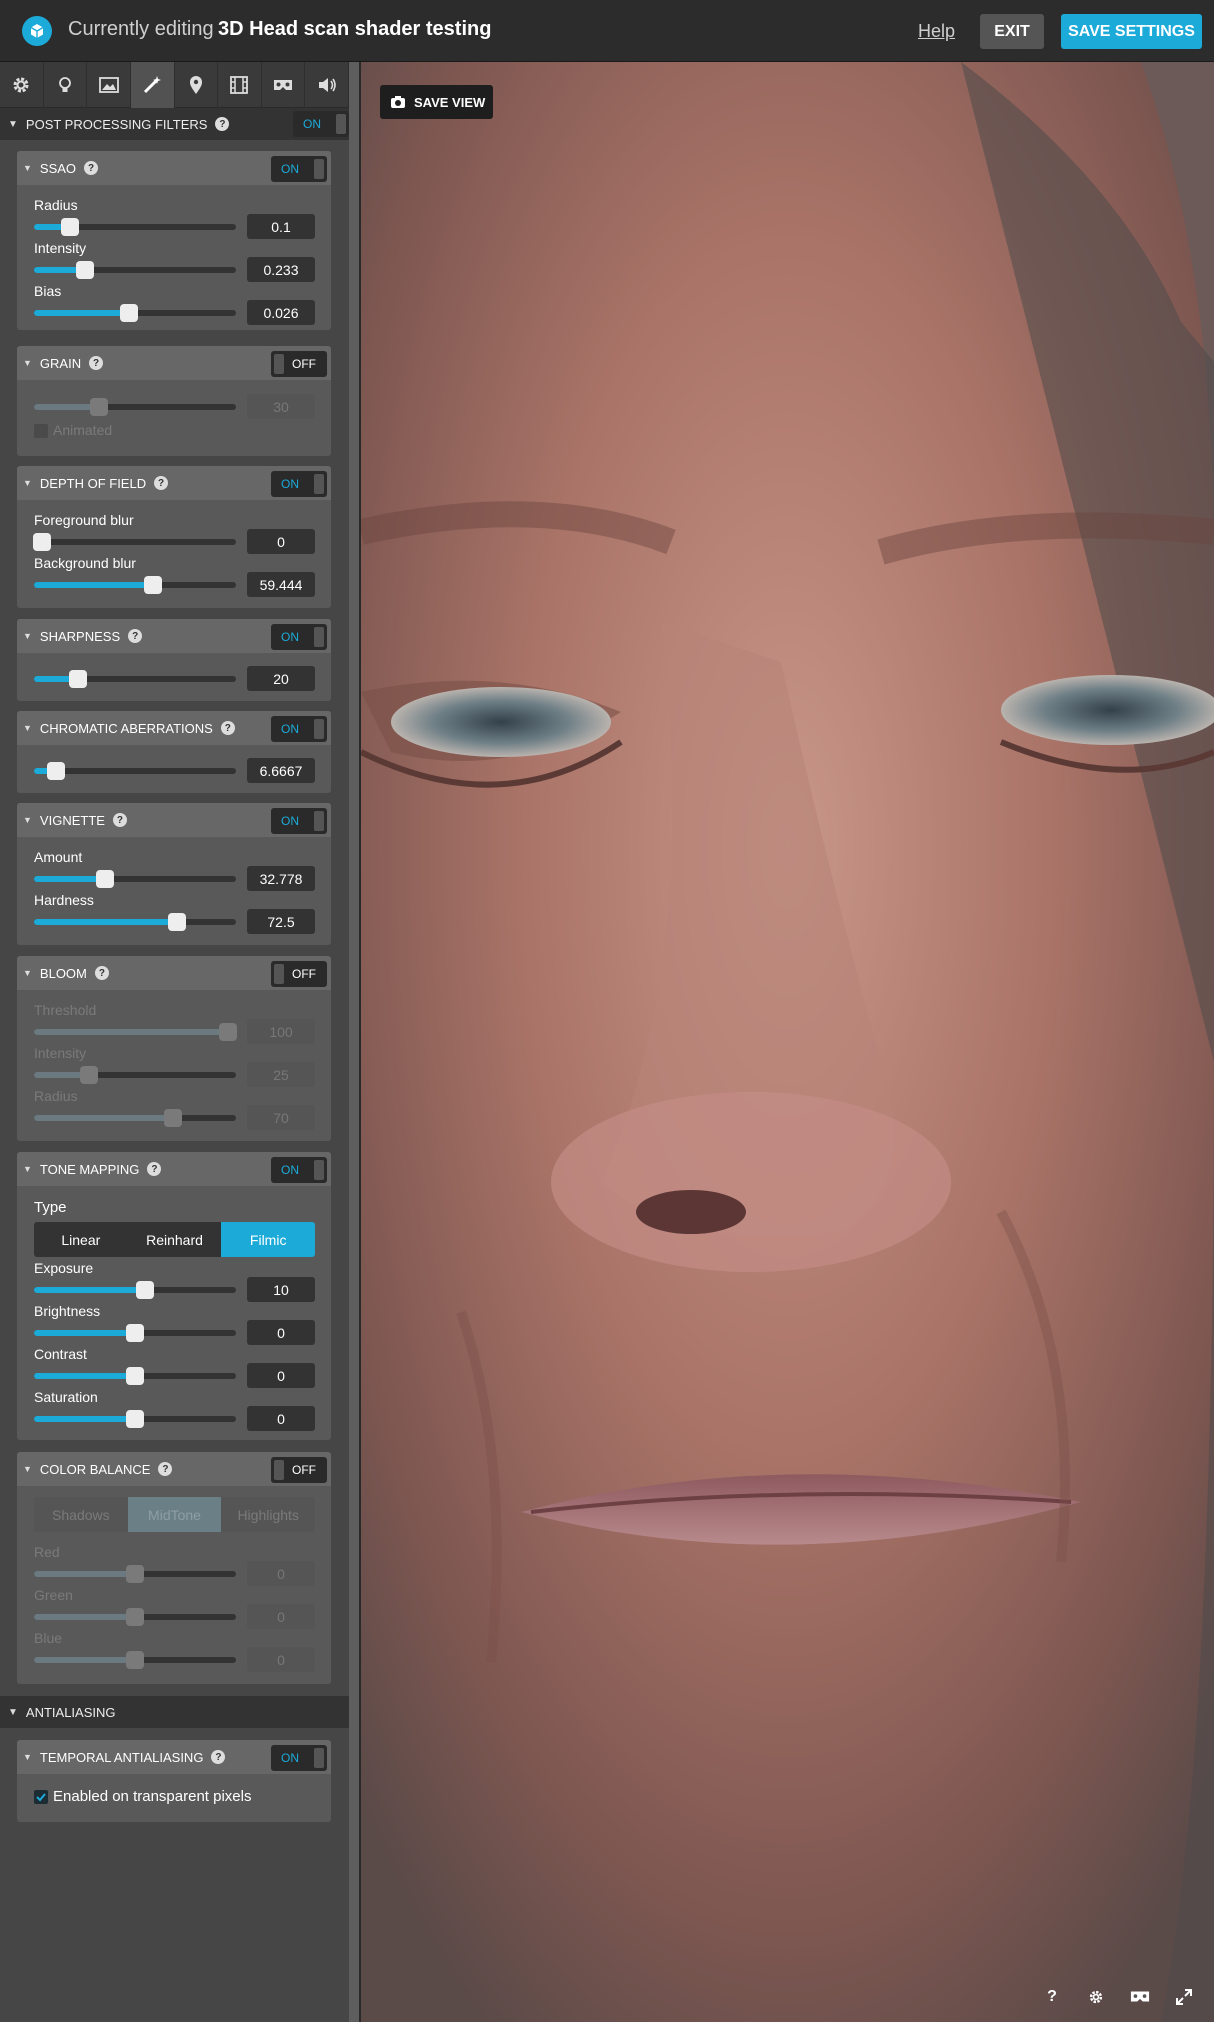  Describe the element at coordinates (152, 85) in the screenshot. I see `tab-post-processing` at that location.